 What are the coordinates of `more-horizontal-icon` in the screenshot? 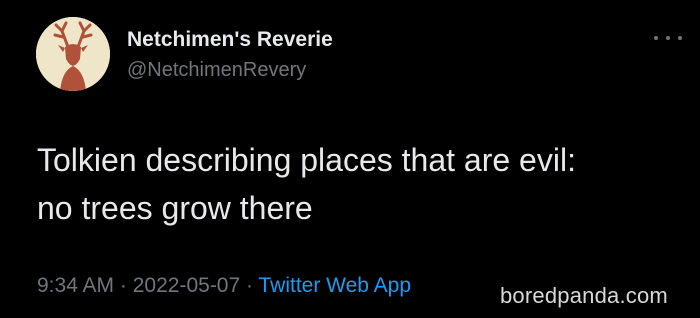 It's located at (668, 38).